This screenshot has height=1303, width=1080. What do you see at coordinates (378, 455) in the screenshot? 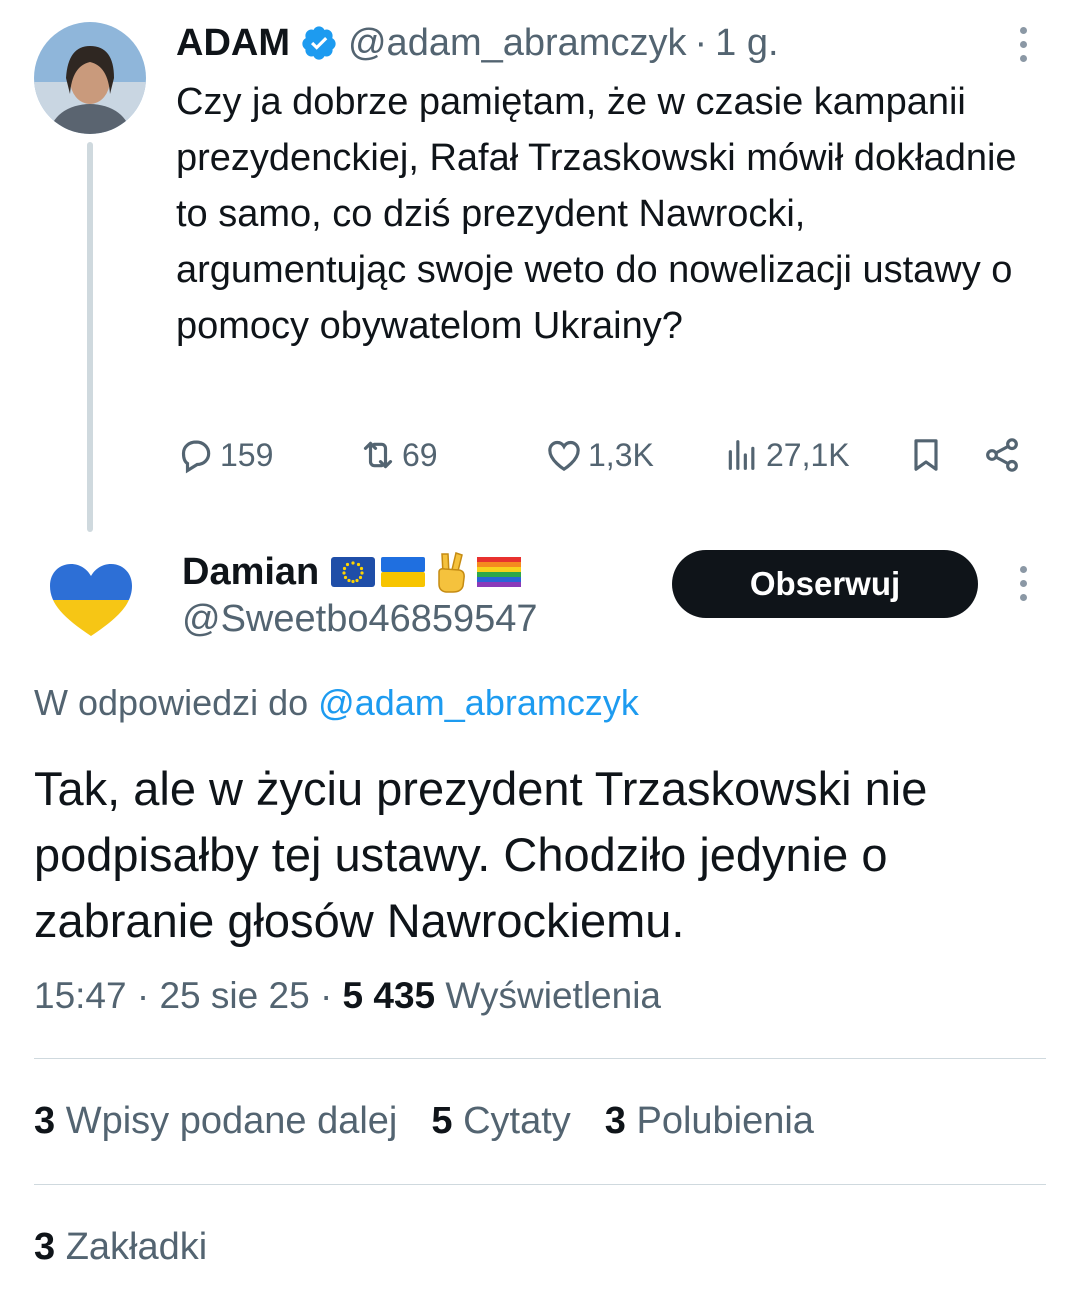
I see `repost-icon` at bounding box center [378, 455].